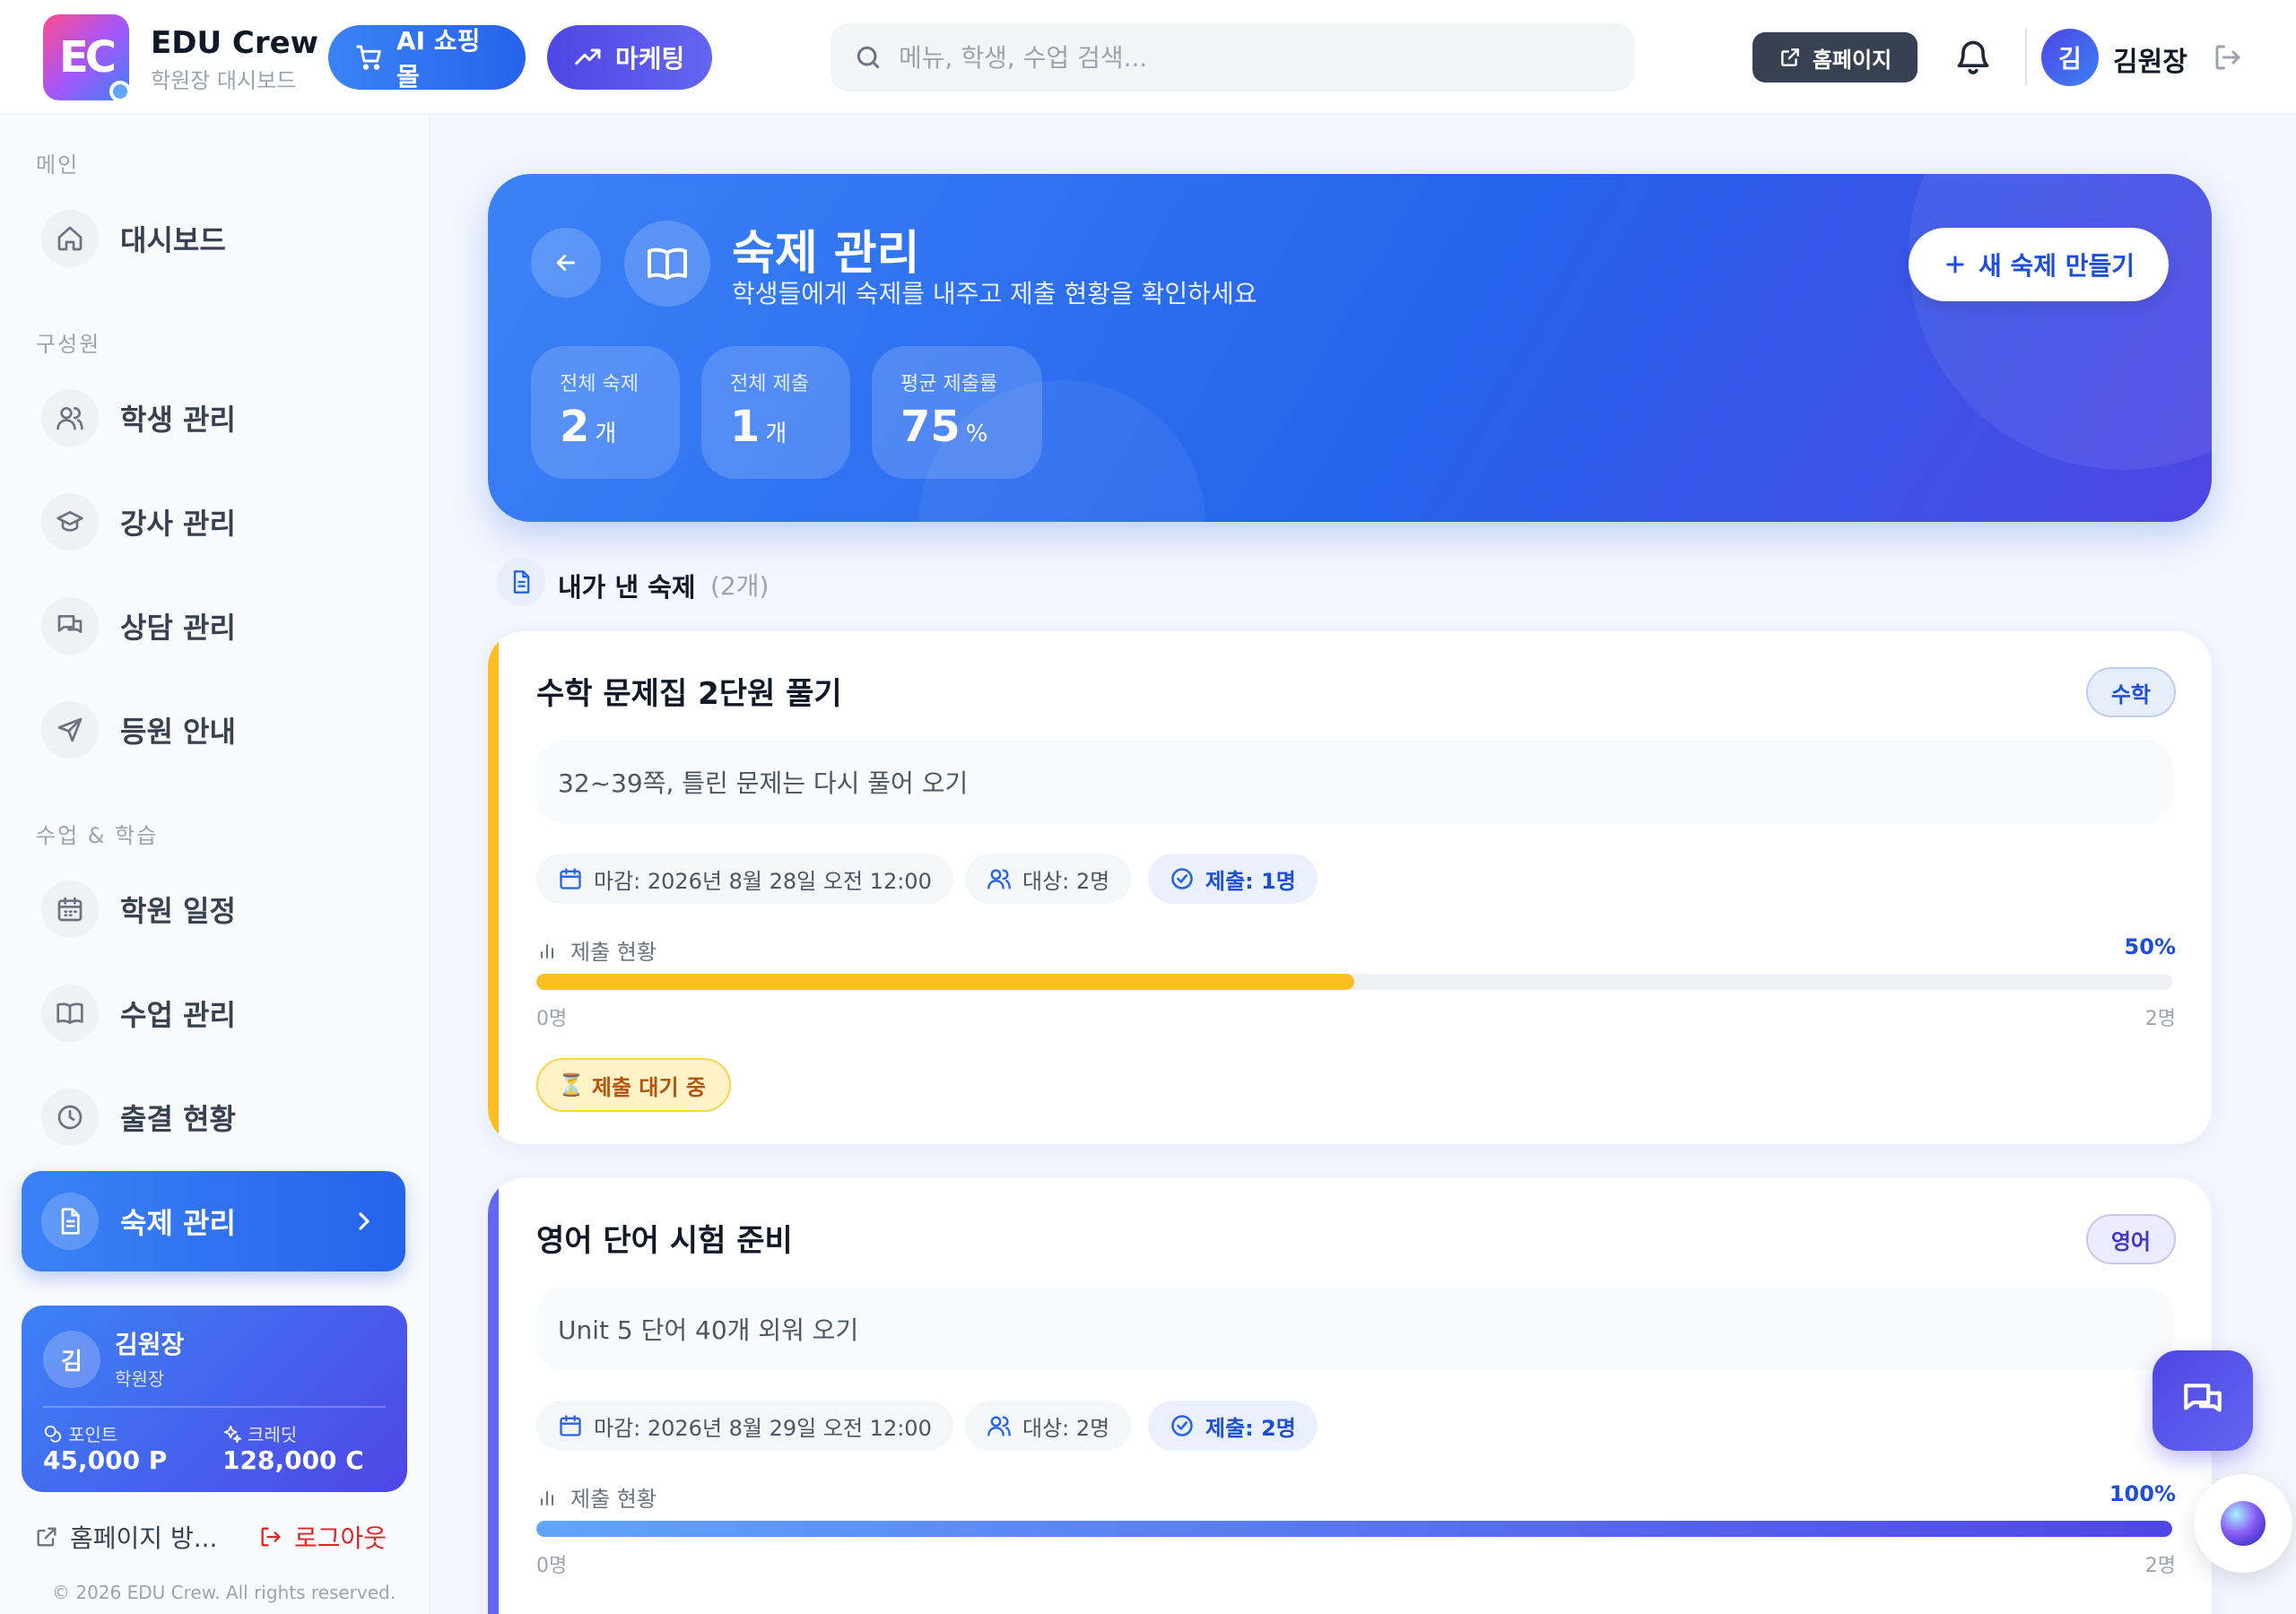 Image resolution: width=2296 pixels, height=1614 pixels. I want to click on sidebar-item-label: 학생 관리, so click(178, 420).